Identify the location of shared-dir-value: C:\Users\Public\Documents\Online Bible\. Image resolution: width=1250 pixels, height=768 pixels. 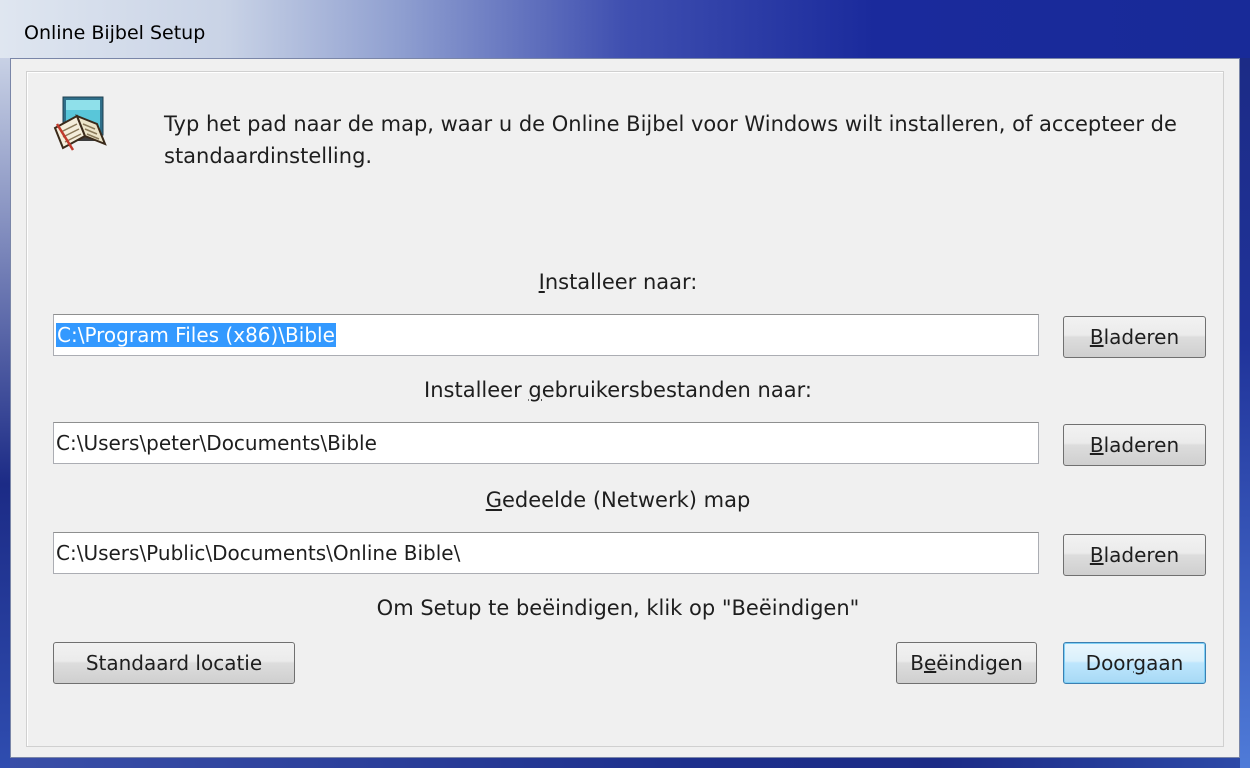
(258, 553).